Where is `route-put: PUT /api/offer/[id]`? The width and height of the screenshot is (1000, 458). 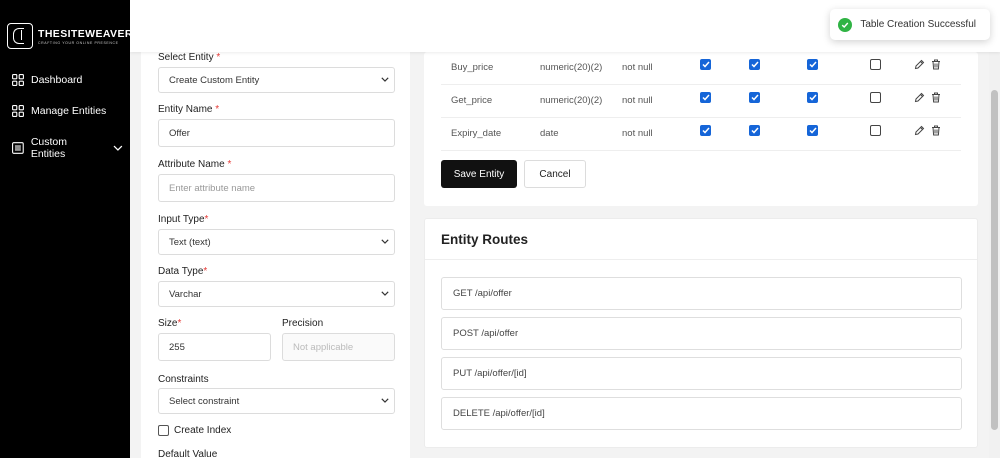 route-put: PUT /api/offer/[id] is located at coordinates (701, 373).